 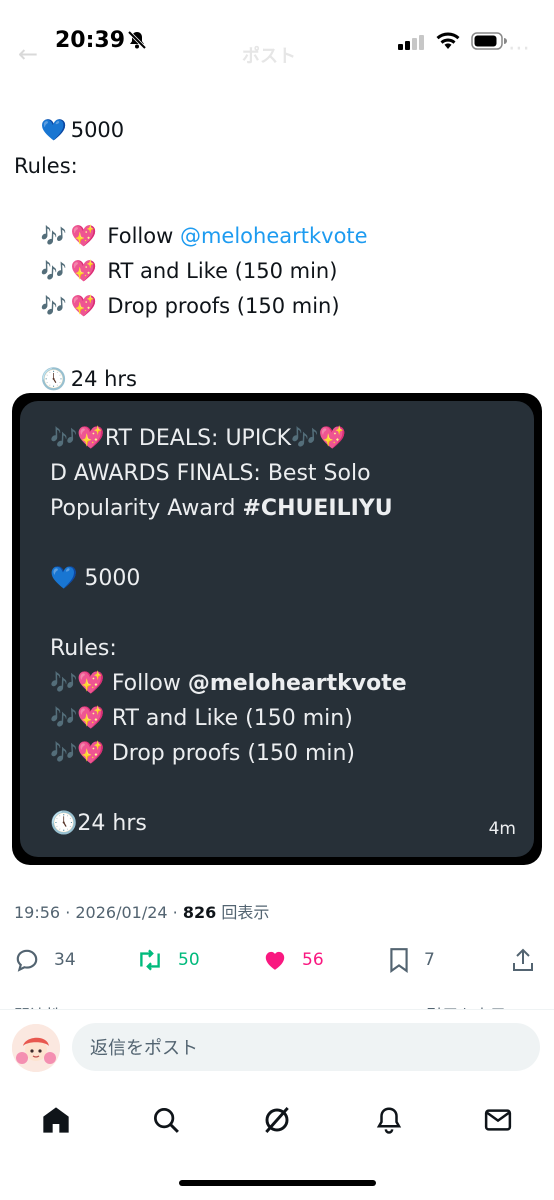 I want to click on nav-notifications, so click(x=389, y=1120).